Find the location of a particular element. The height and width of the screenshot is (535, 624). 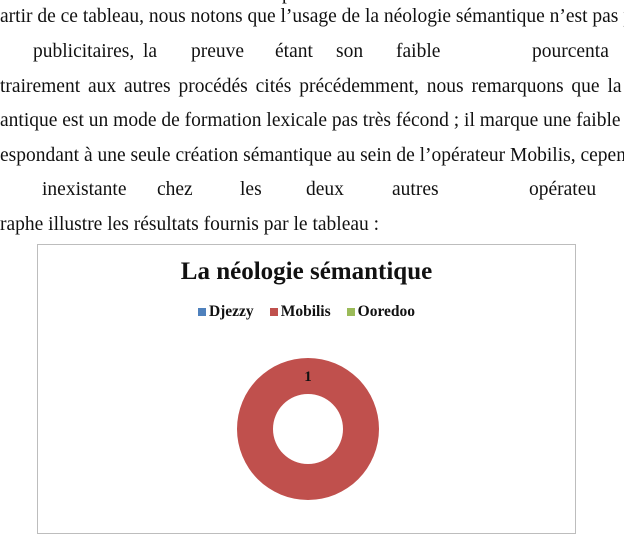

word: faible is located at coordinates (418, 51).